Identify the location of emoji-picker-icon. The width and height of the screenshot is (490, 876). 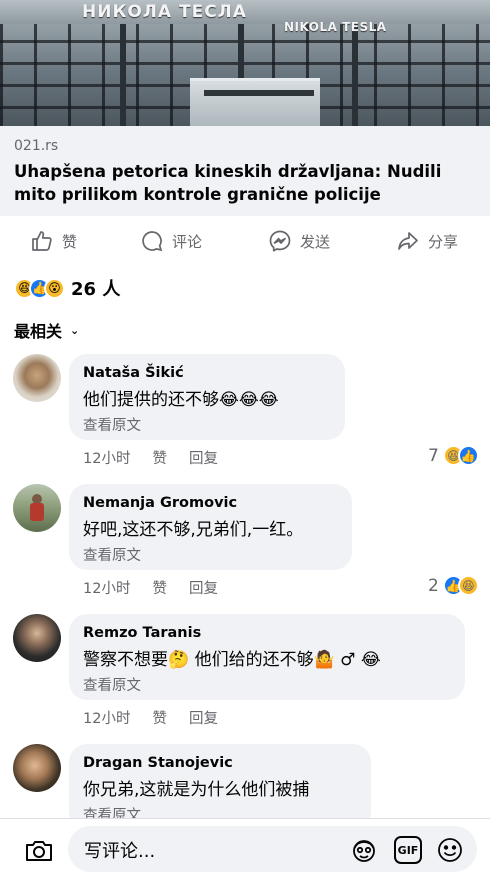
(450, 850).